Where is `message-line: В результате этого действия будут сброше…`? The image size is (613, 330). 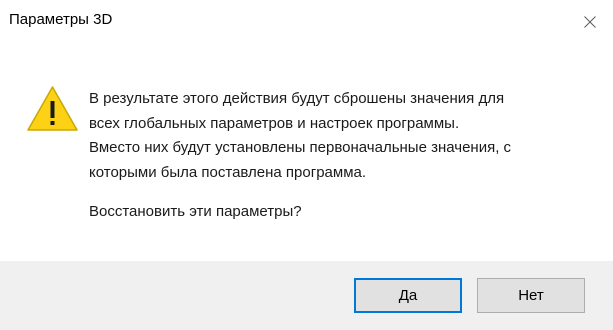 message-line: В результате этого действия будут сброше… is located at coordinates (297, 98).